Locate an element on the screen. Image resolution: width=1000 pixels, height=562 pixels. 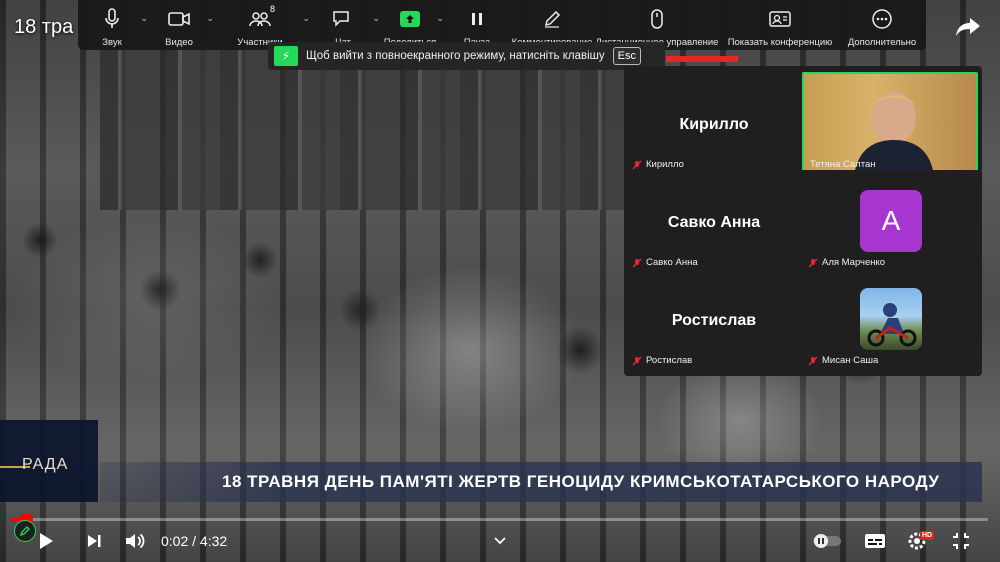
video-button: ⌄ Видео is located at coordinates (180, 25).